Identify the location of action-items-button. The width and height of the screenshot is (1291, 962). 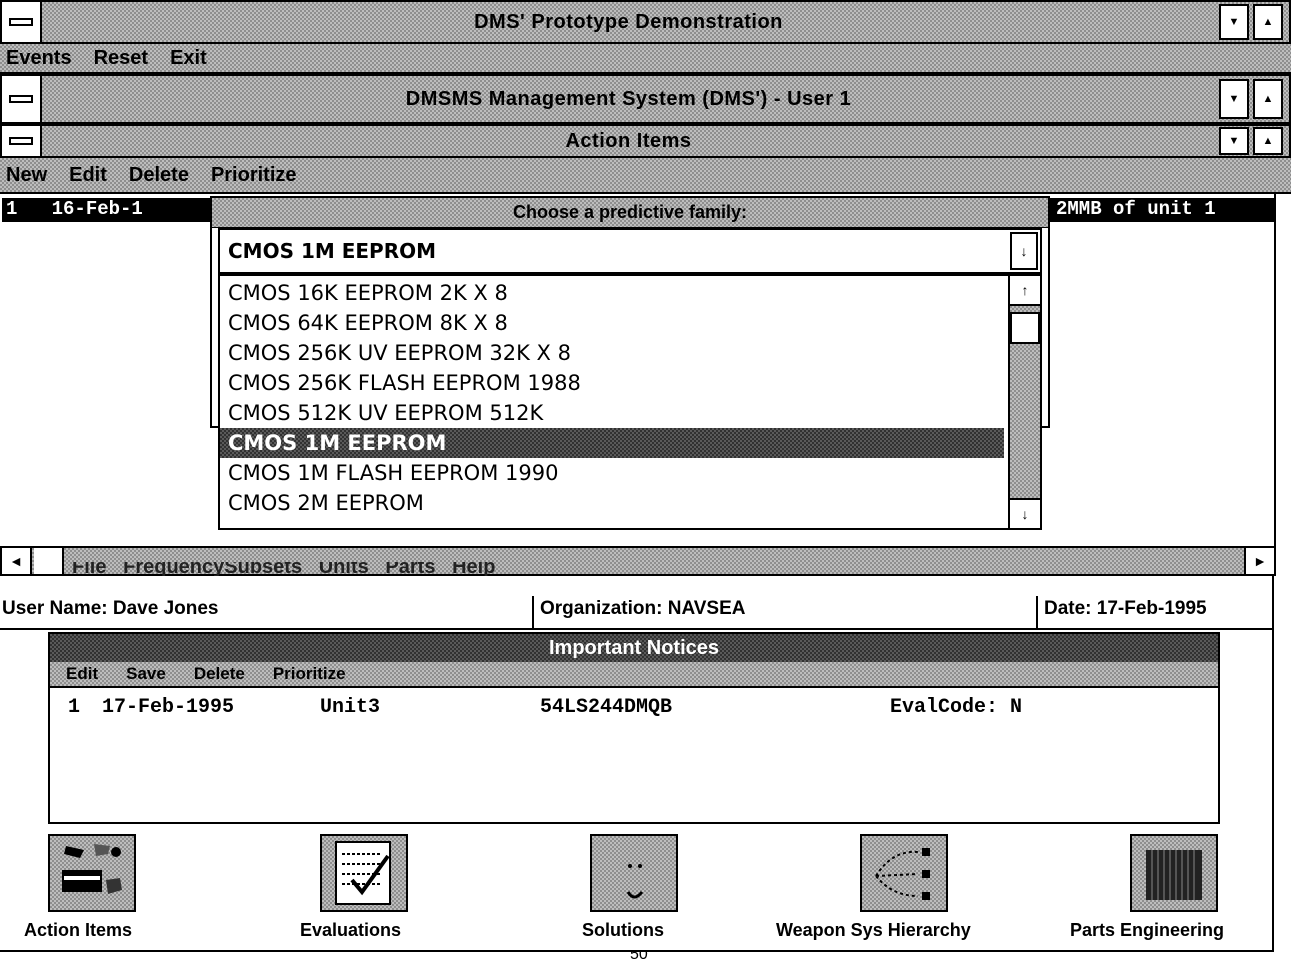
(92, 873).